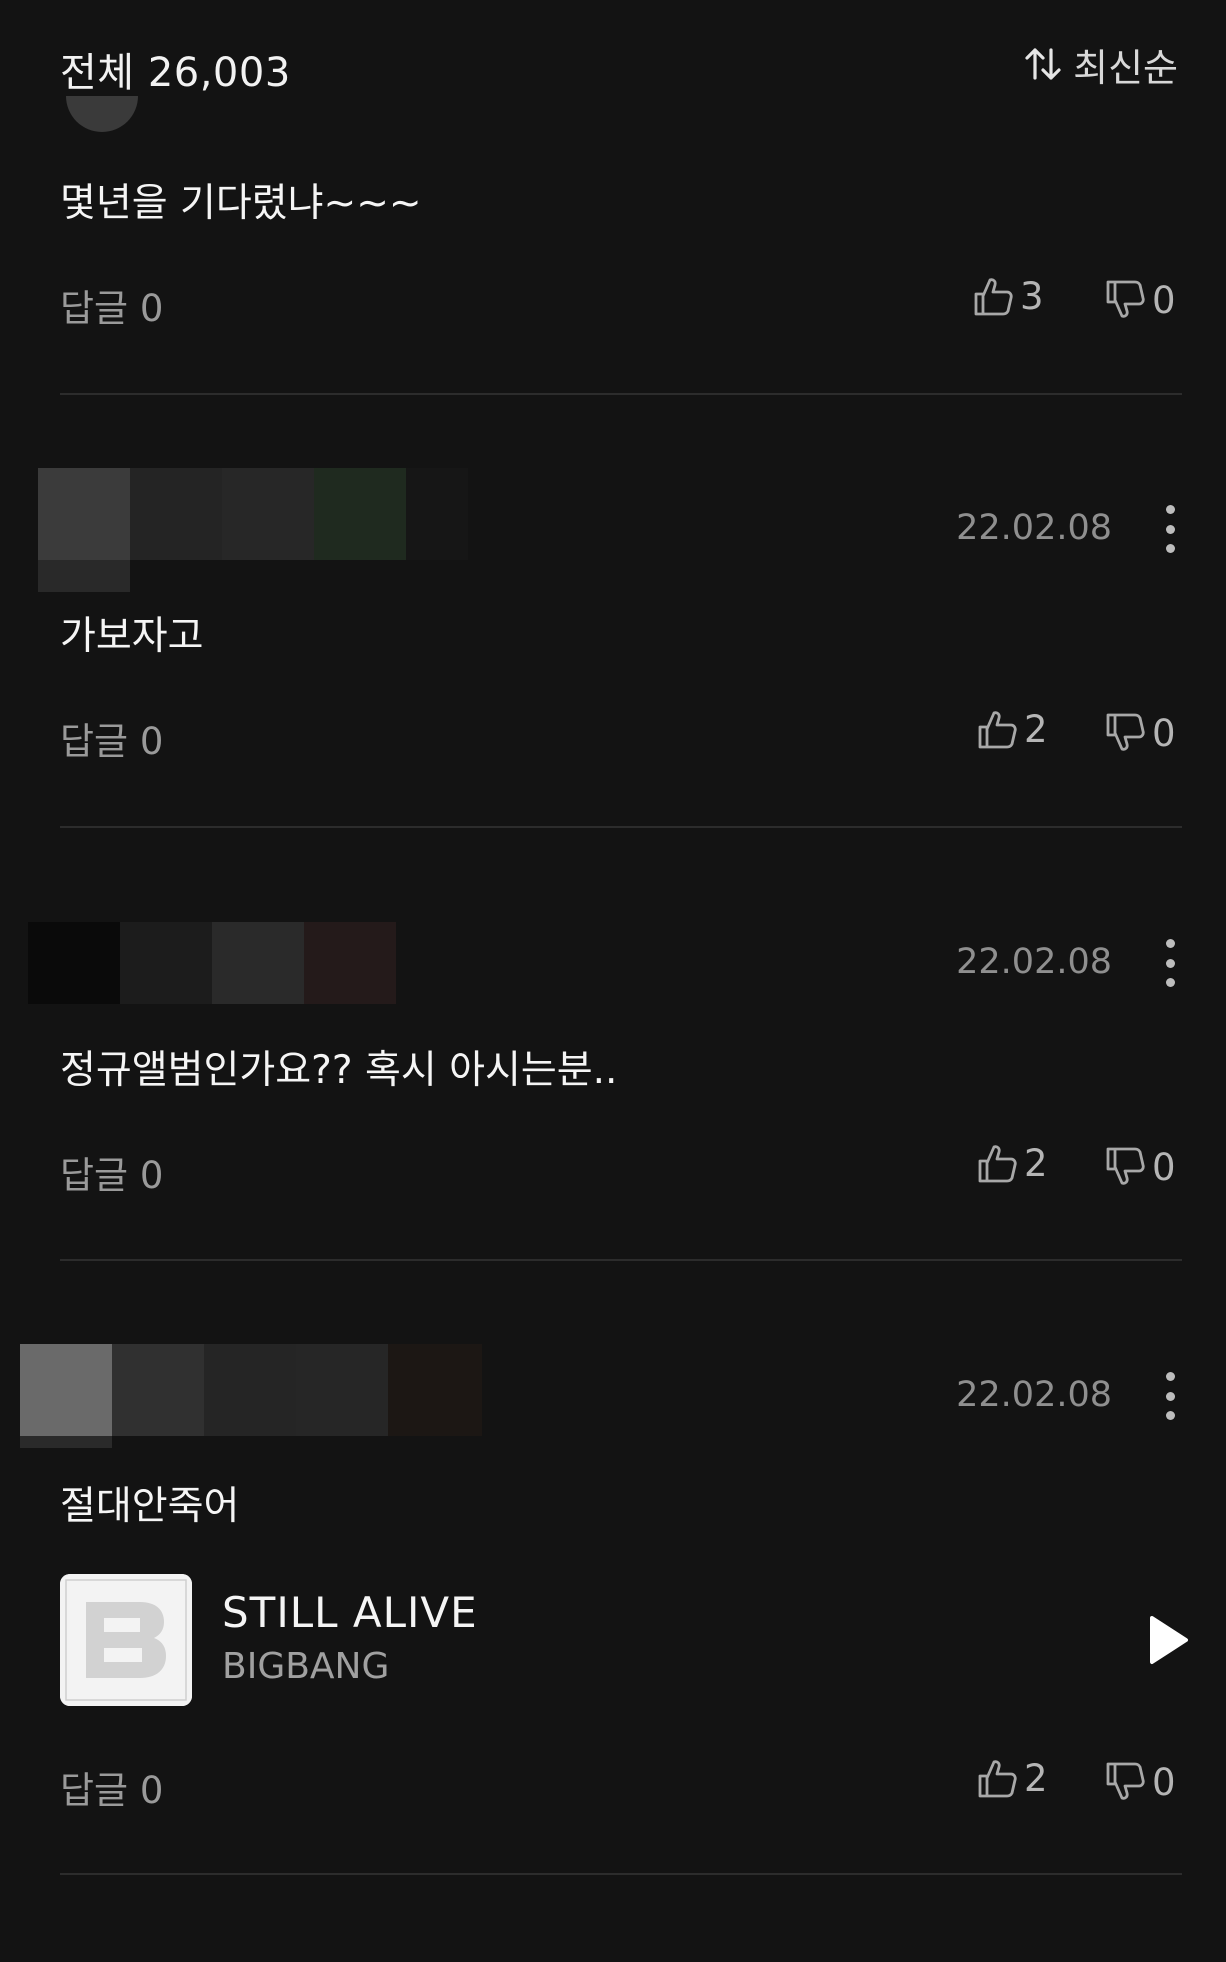  I want to click on song-artist: BIGBANG, so click(306, 1666).